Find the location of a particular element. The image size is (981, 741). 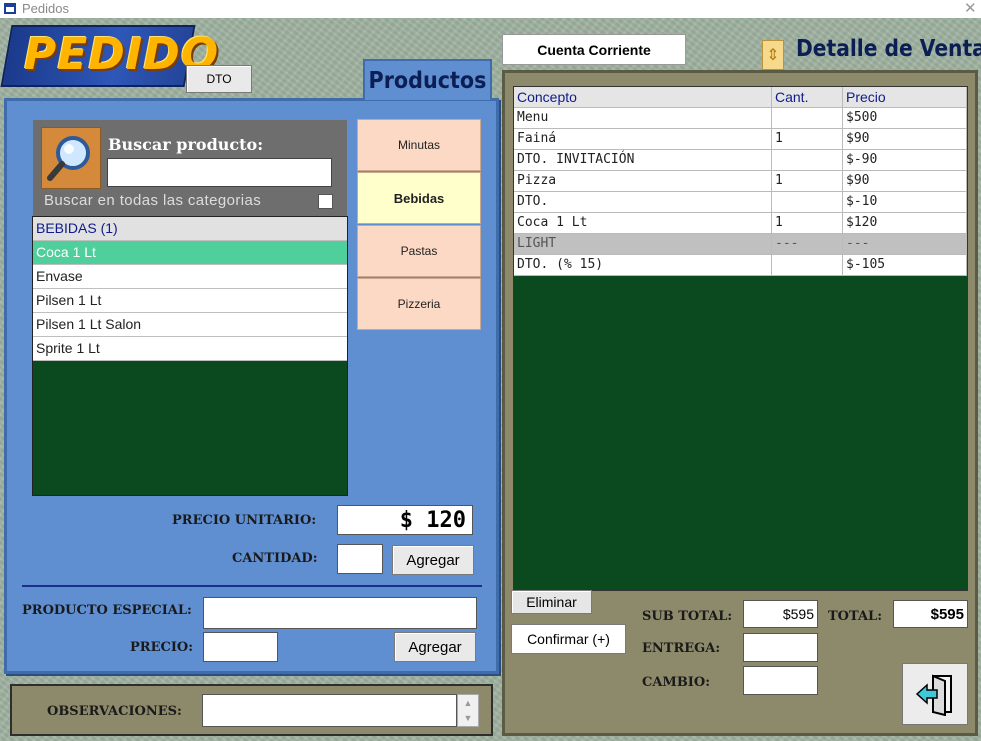

column-header-cant: Cant. is located at coordinates (807, 97).